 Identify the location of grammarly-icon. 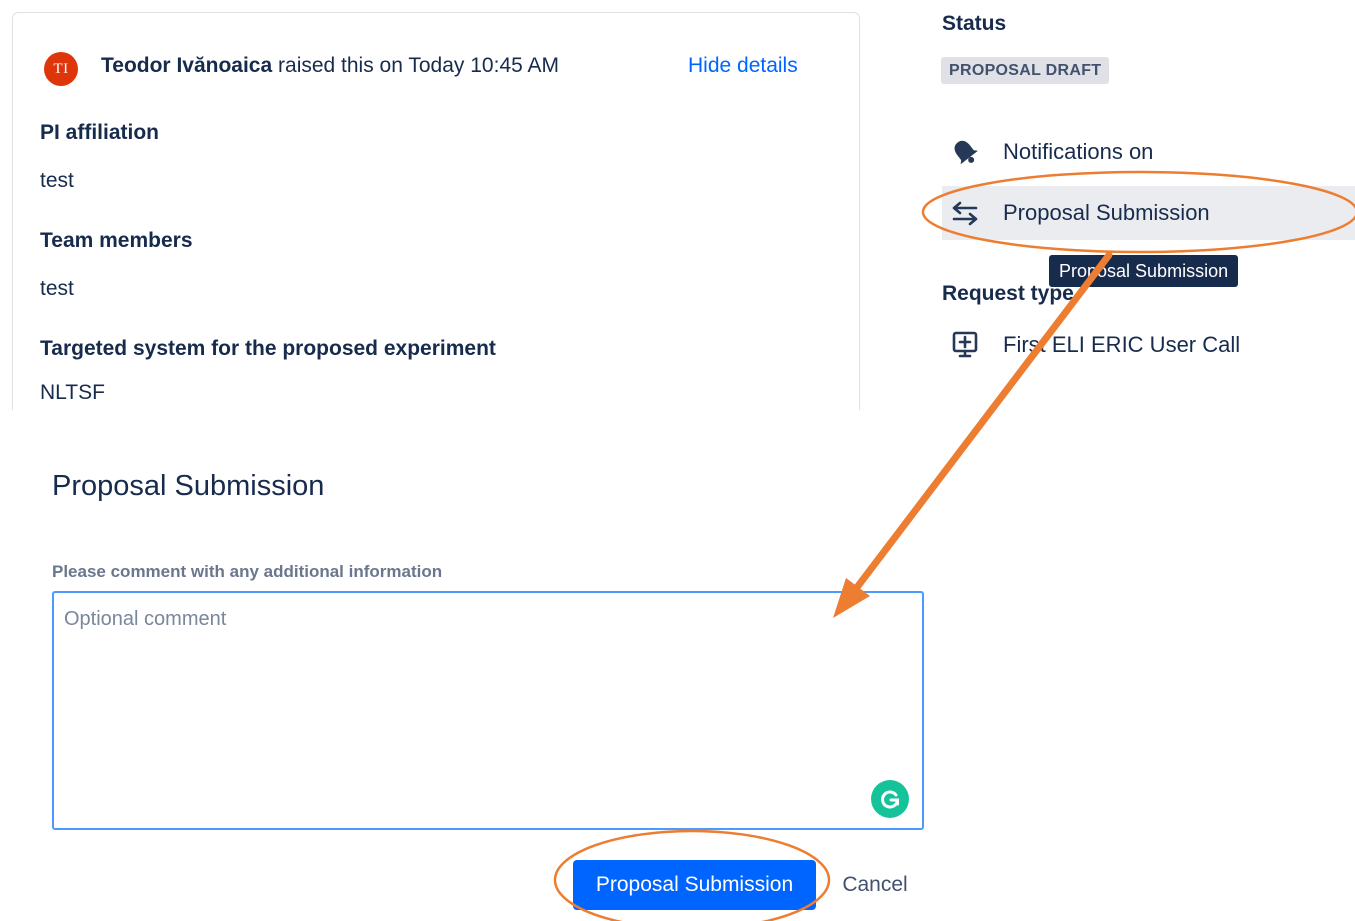
(890, 799).